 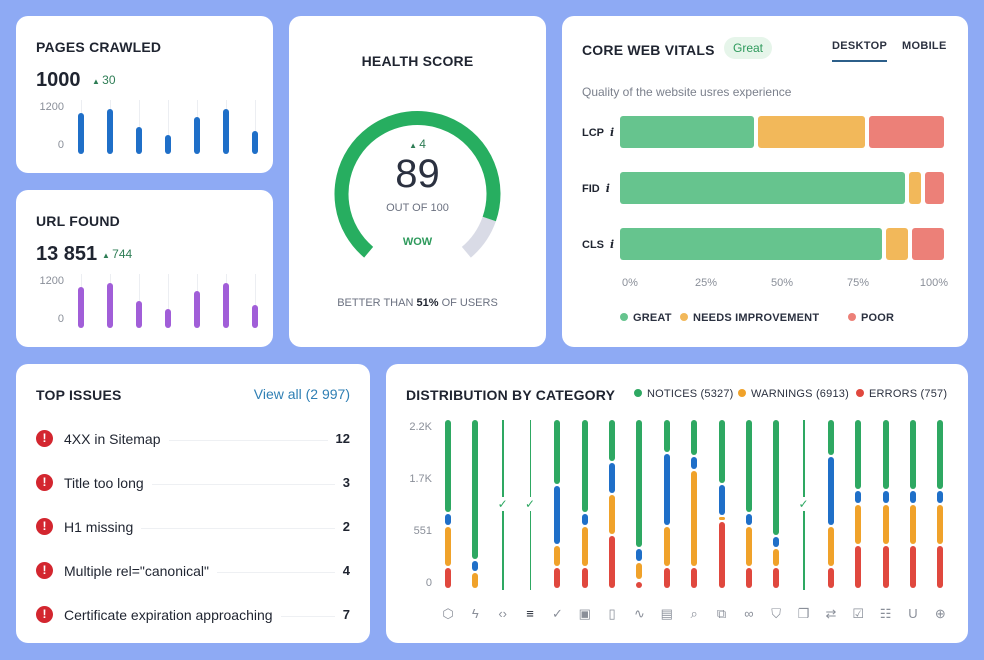 I want to click on error-icon: !, so click(x=44, y=438).